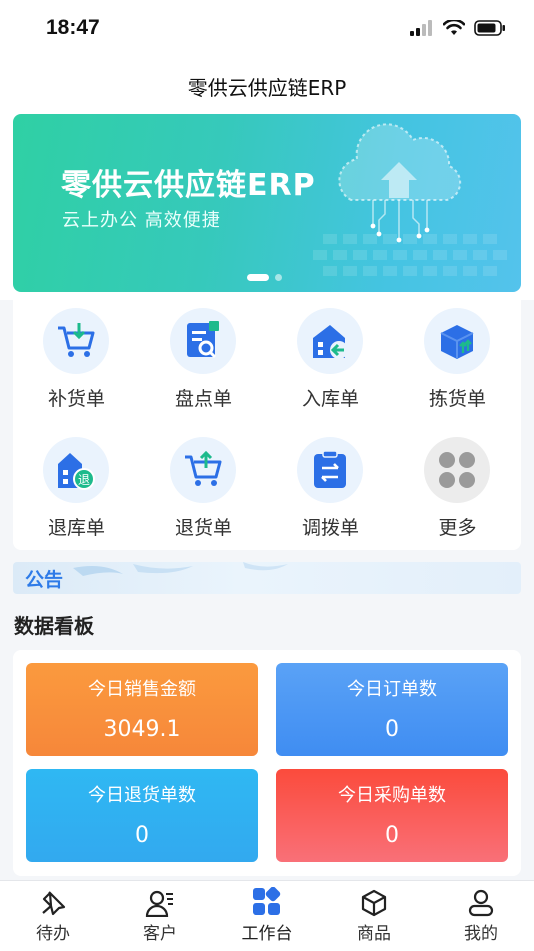 Image resolution: width=534 pixels, height=951 pixels. I want to click on quick-action-label: 入库单, so click(330, 399).